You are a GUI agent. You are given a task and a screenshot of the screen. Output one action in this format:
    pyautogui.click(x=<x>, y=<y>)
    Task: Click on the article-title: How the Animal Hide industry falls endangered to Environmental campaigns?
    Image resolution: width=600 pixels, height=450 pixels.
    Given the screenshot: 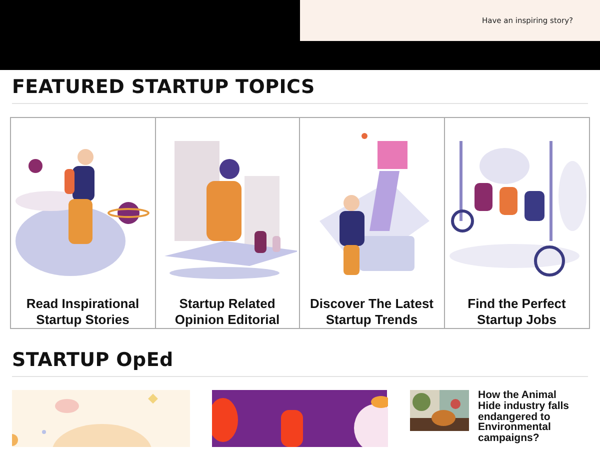 What is the action you would take?
    pyautogui.click(x=530, y=417)
    